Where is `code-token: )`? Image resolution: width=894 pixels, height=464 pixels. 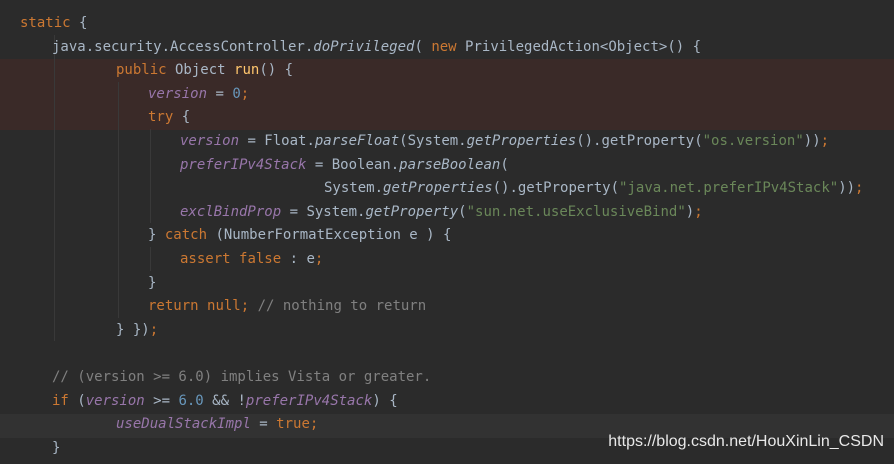
code-token: ) is located at coordinates (690, 211).